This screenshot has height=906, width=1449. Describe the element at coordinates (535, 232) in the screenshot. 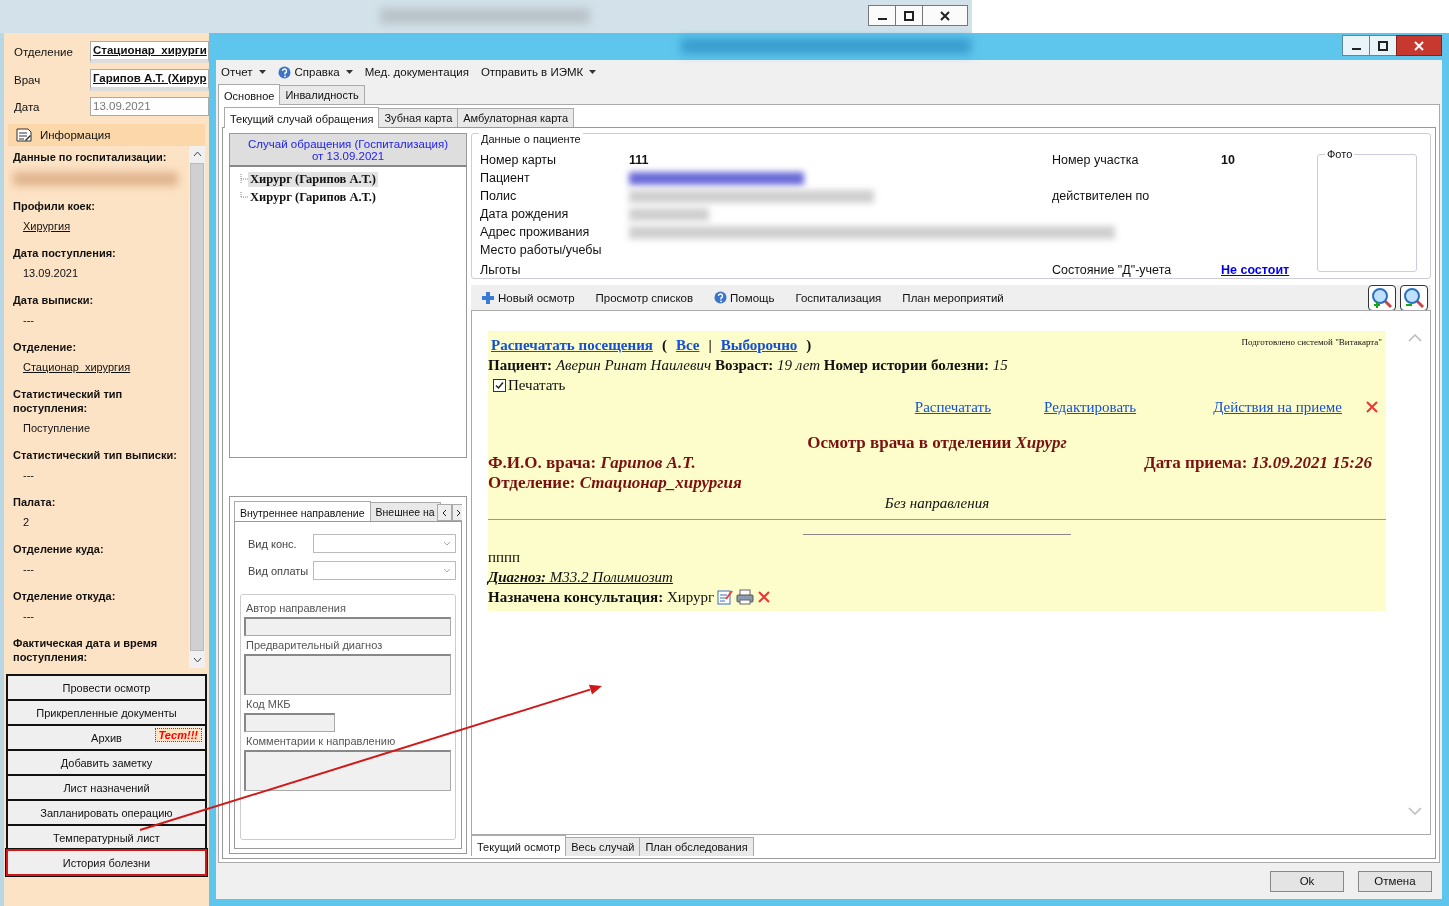

I see `field-label: Адрес проживания` at that location.